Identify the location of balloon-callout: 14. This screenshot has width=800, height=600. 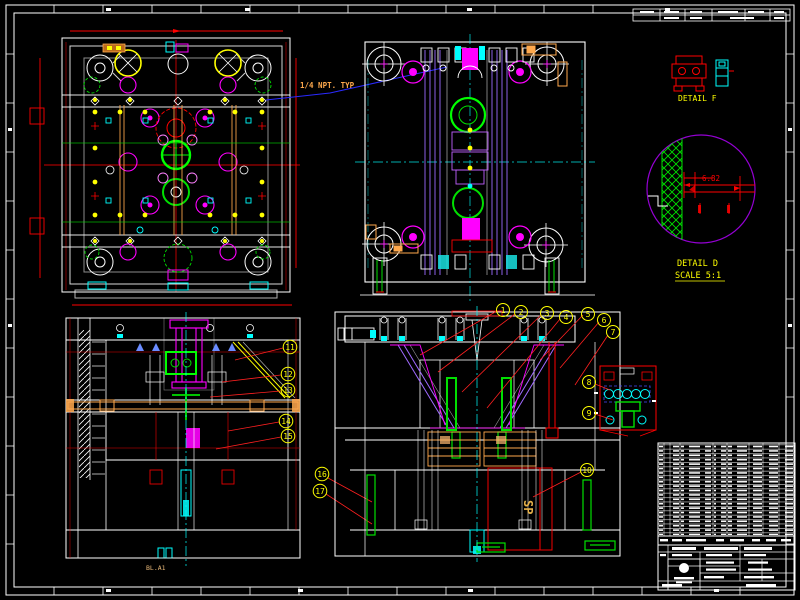
(286, 421).